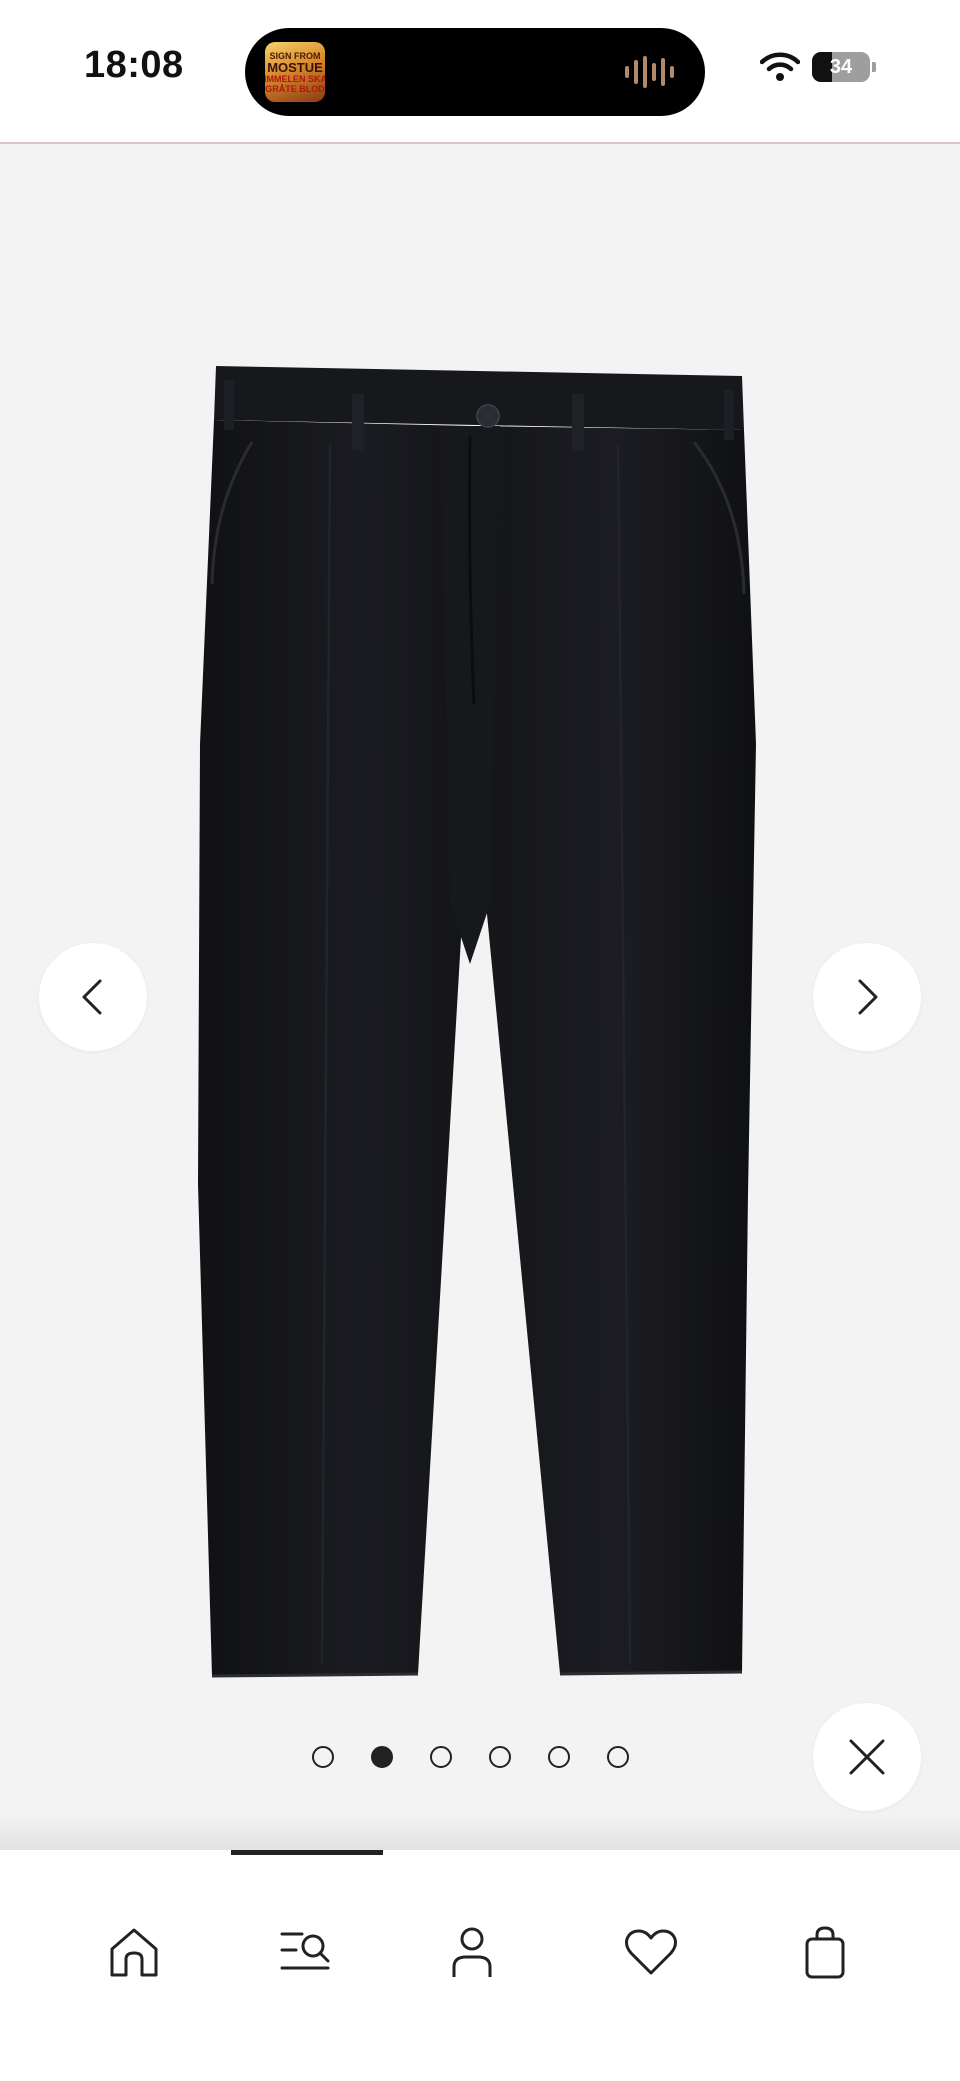  What do you see at coordinates (488, 416) in the screenshot?
I see `trousers-button` at bounding box center [488, 416].